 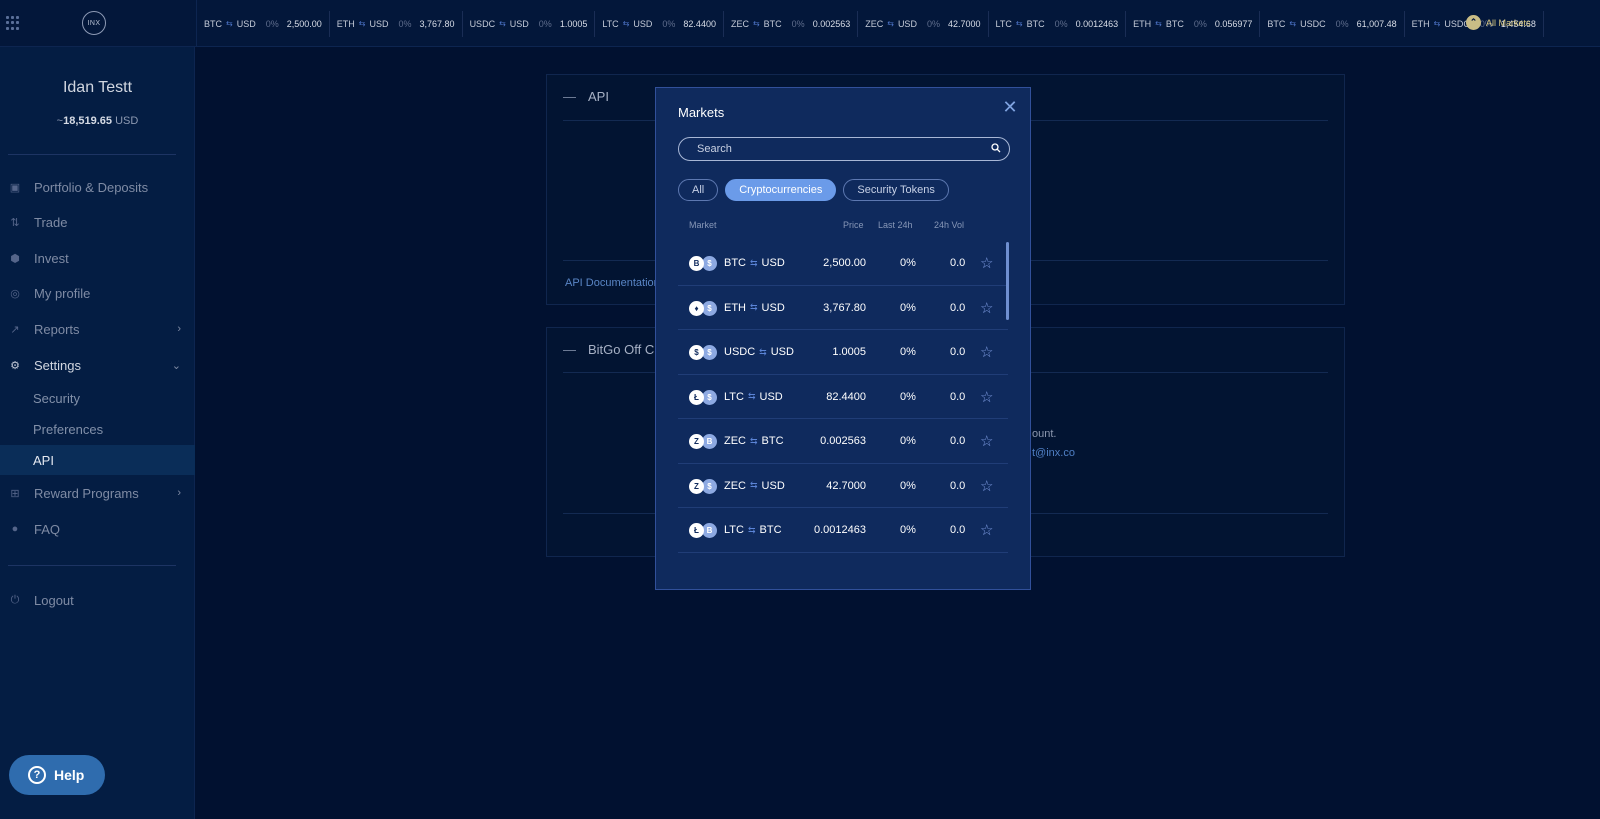 I want to click on market-price: 42.7000, so click(x=846, y=485).